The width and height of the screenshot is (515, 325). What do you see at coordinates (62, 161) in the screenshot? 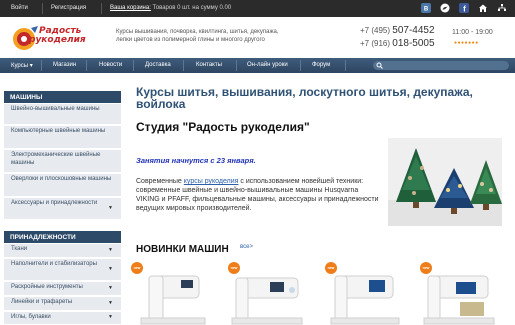
I see `sidebar-item-electromechanical-machines: Электромеханические швейные машины` at bounding box center [62, 161].